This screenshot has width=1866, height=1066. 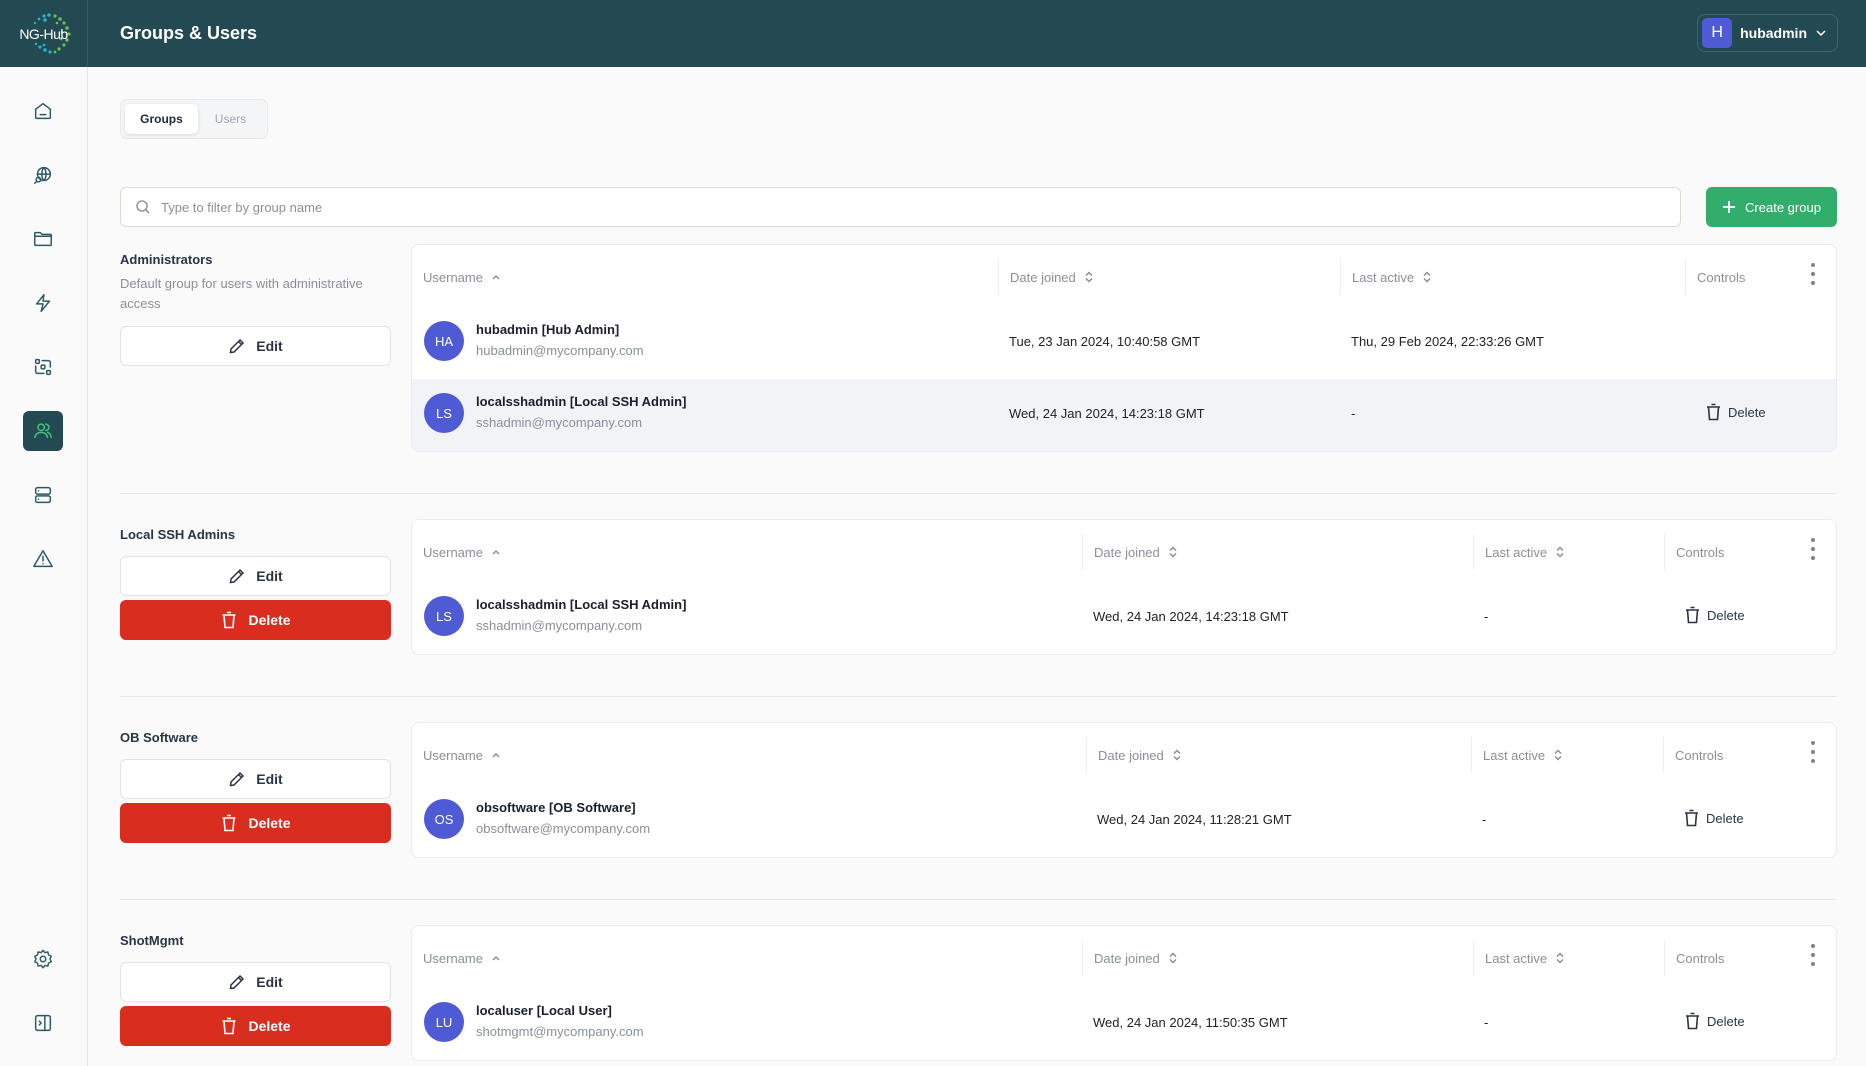 I want to click on create-group-label: Create group, so click(x=1783, y=207).